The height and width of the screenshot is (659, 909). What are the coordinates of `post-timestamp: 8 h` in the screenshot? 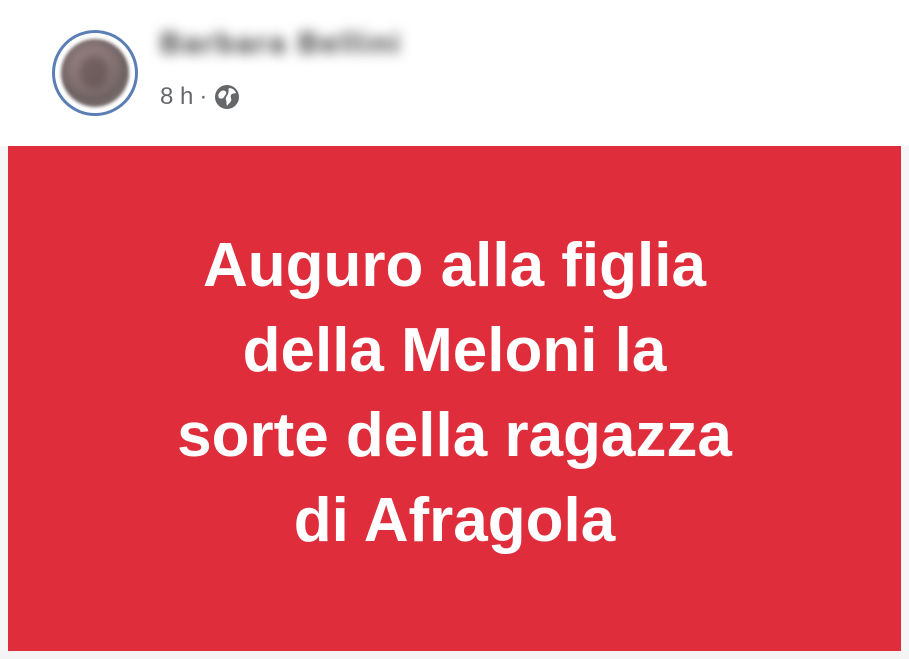 It's located at (176, 97).